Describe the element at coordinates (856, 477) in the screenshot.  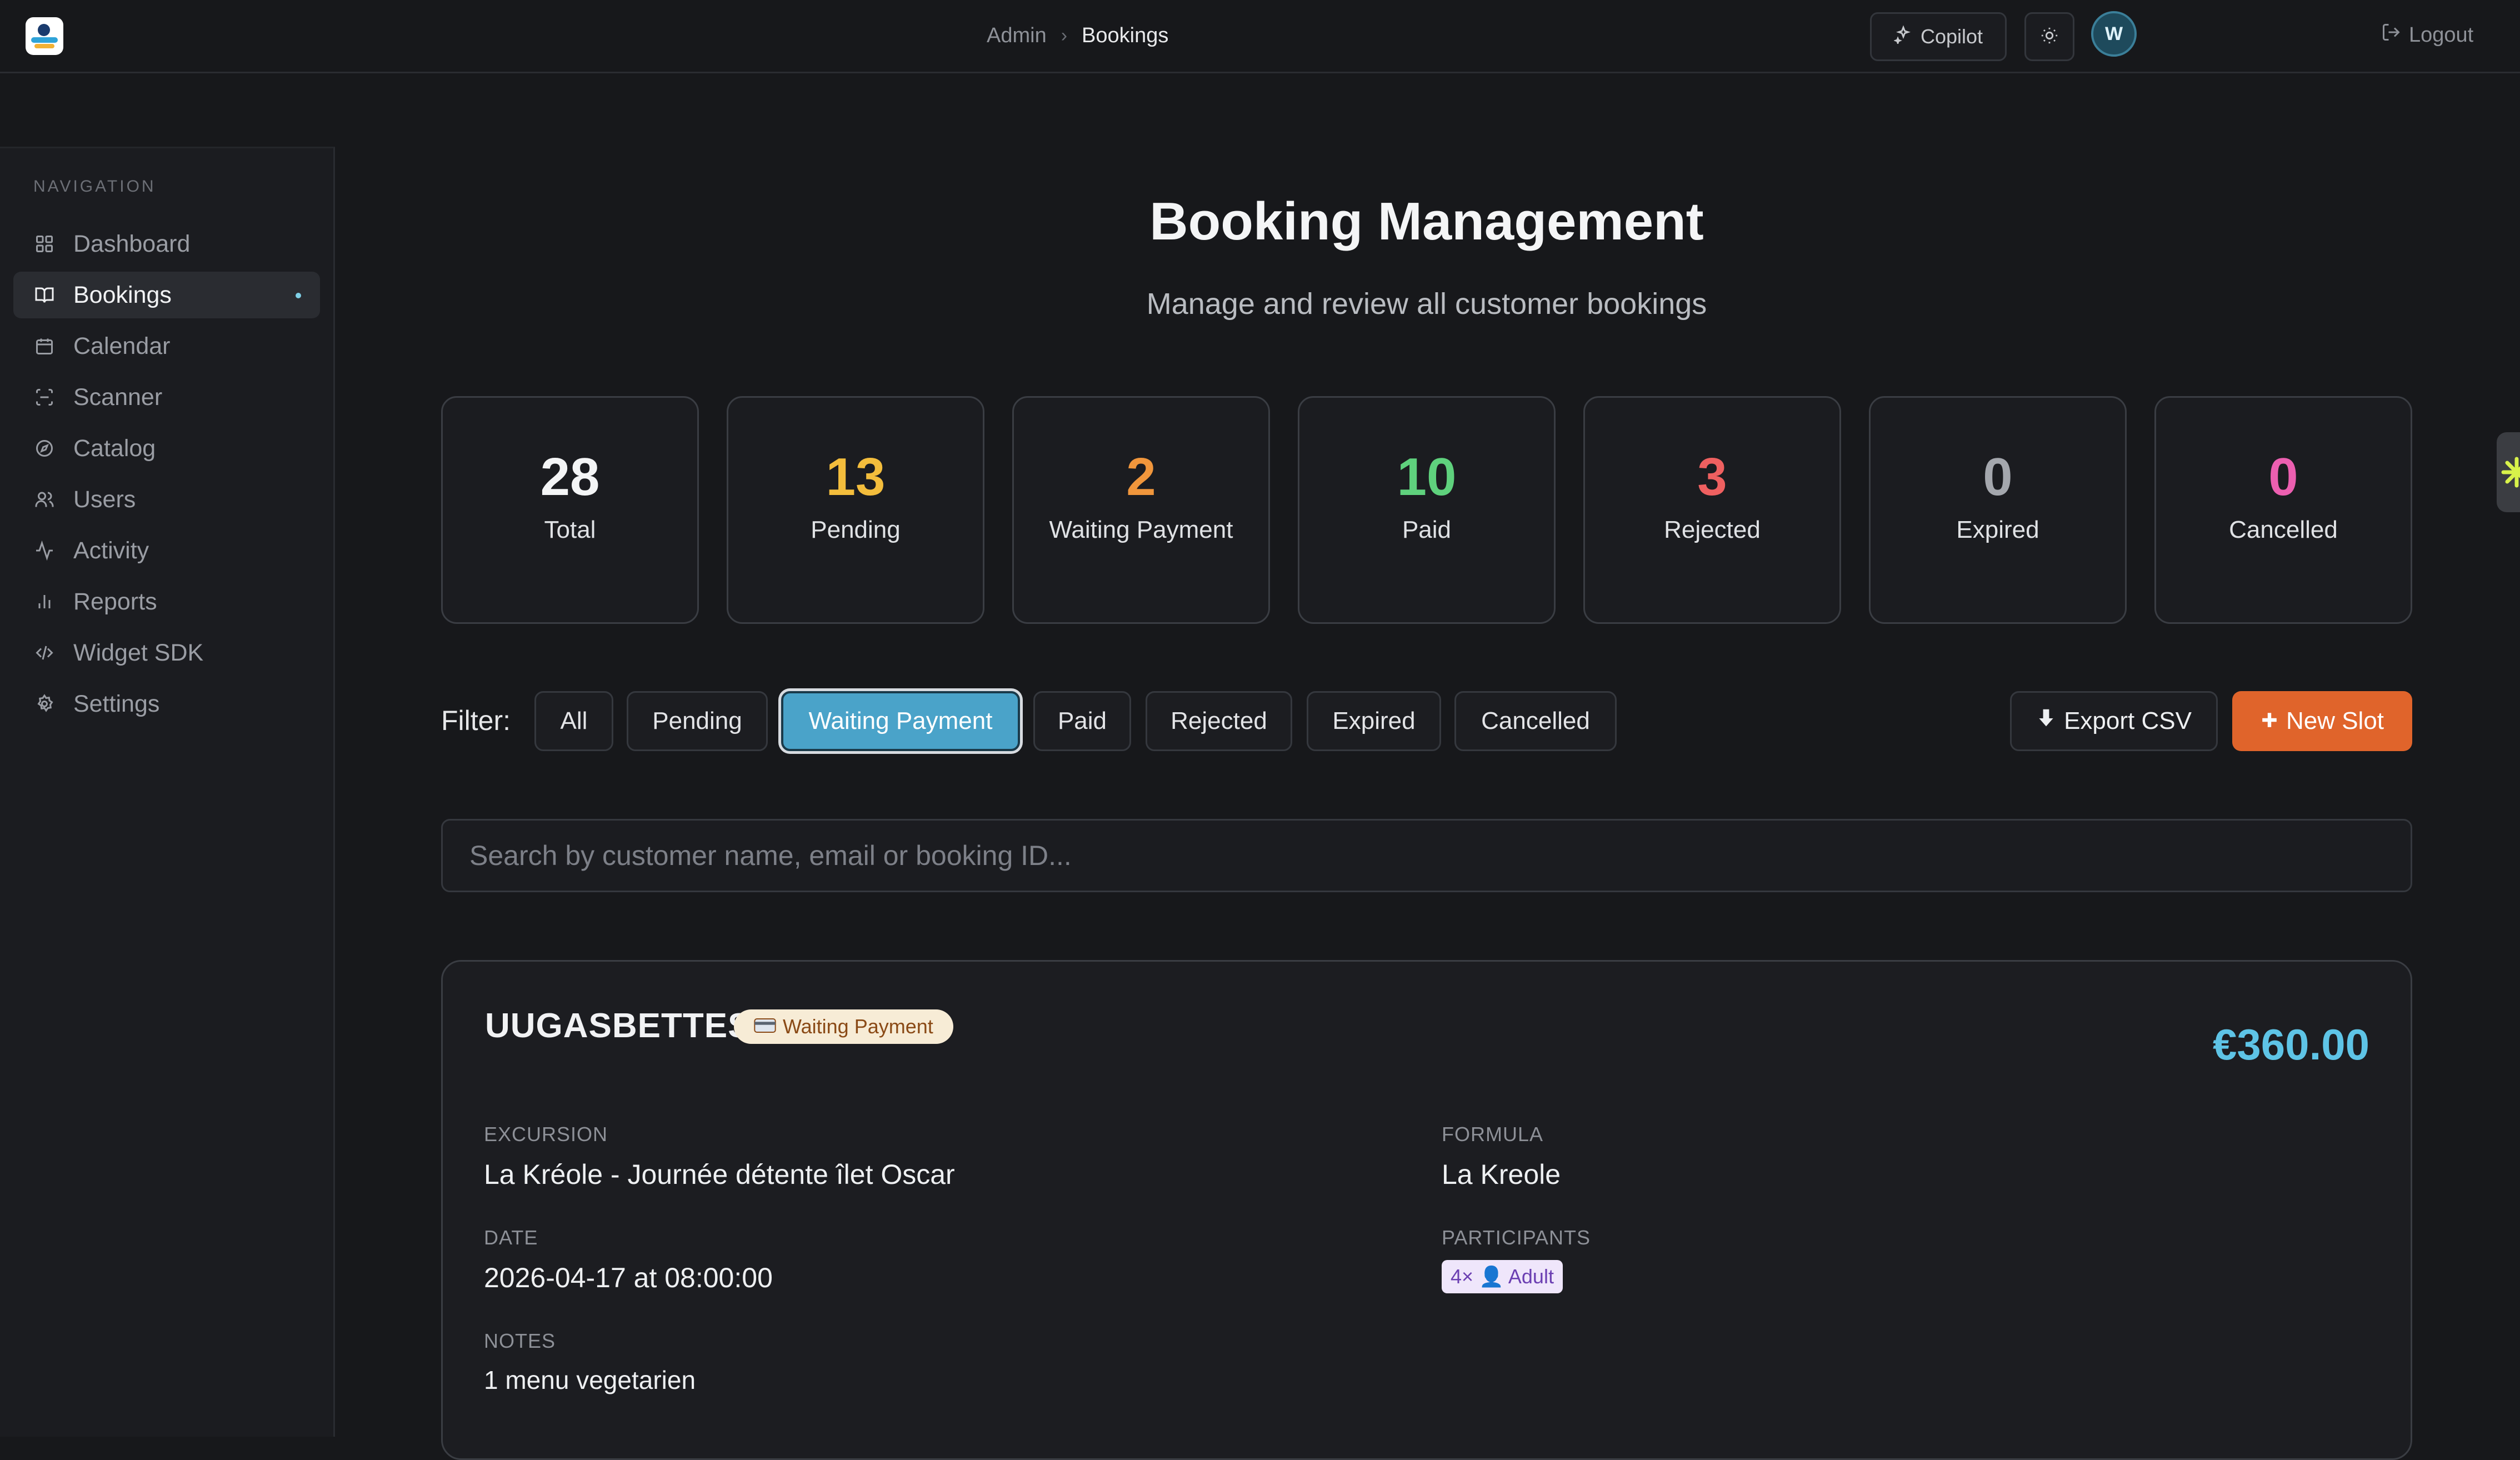
I see `stat-value: 13` at that location.